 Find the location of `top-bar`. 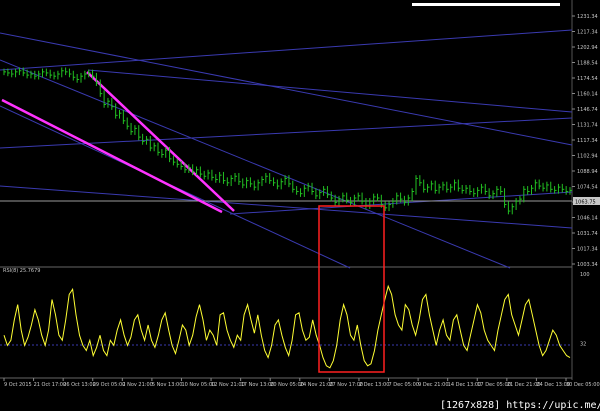

top-bar is located at coordinates (486, 4).